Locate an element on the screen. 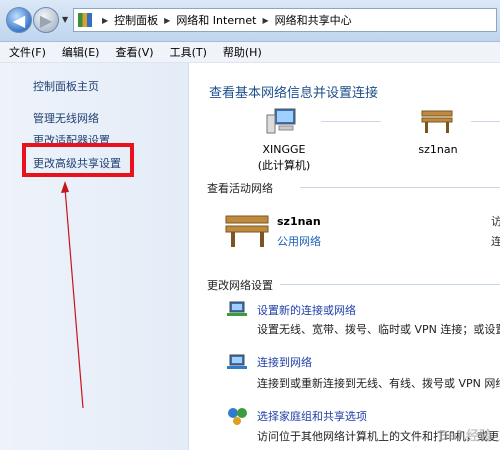 This screenshot has height=450, width=500. connections-label: 连 is located at coordinates (495, 241).